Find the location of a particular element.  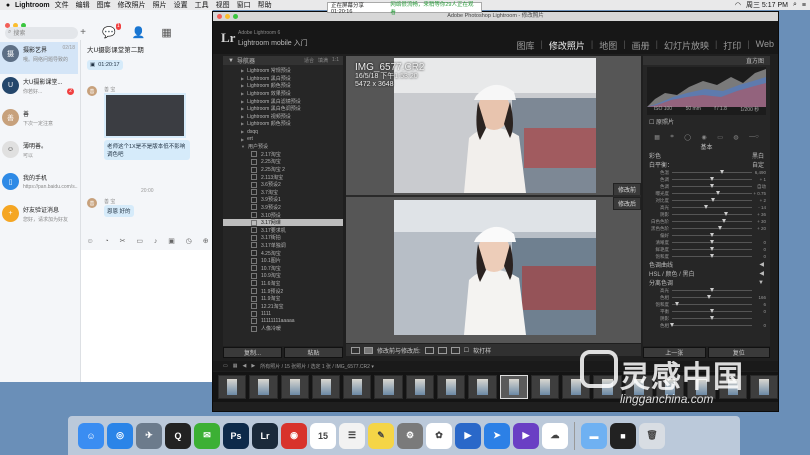

lightroom-icon: Lr is located at coordinates (265, 435).